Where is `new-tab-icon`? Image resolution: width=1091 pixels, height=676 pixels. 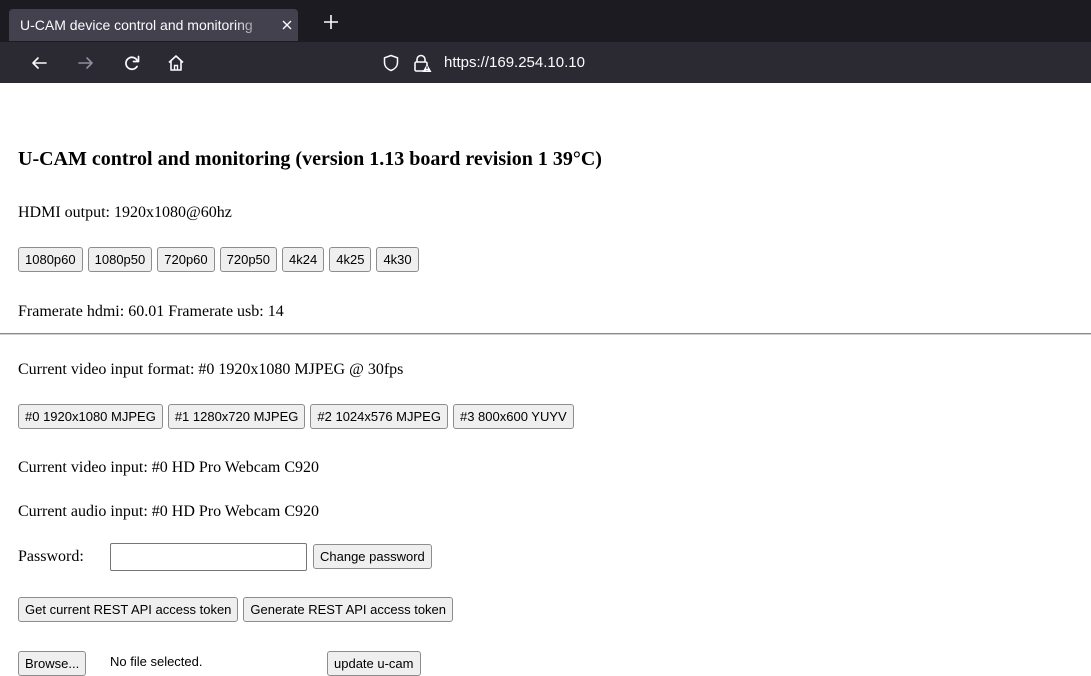 new-tab-icon is located at coordinates (331, 22).